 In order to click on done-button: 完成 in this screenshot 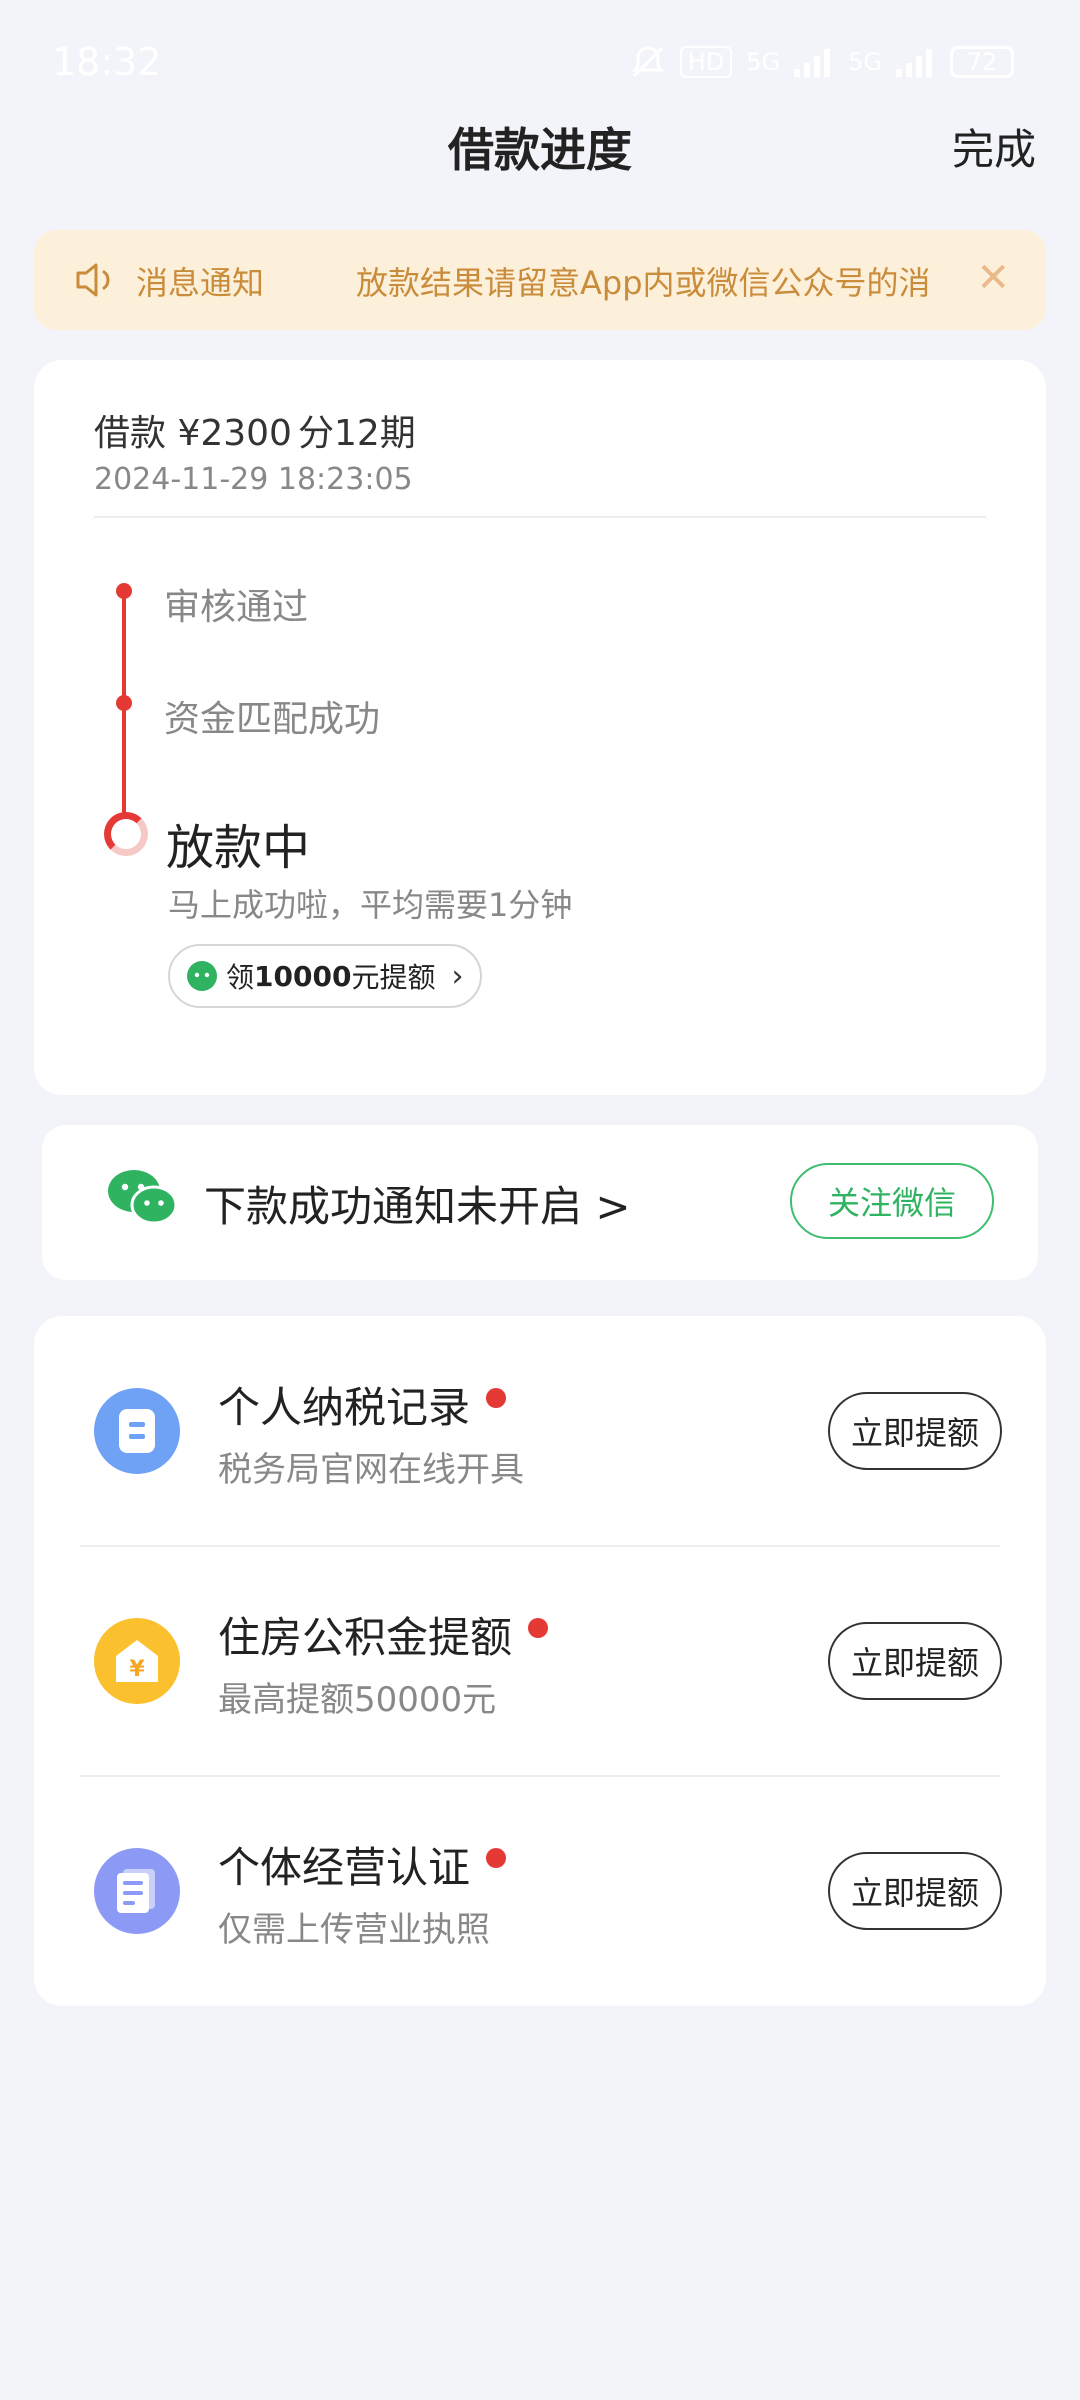, I will do `click(994, 146)`.